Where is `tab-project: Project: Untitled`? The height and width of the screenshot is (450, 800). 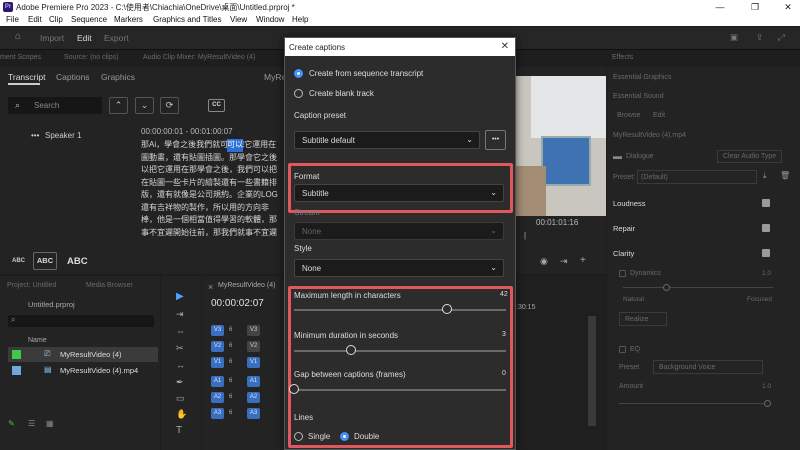 tab-project: Project: Untitled is located at coordinates (31, 285).